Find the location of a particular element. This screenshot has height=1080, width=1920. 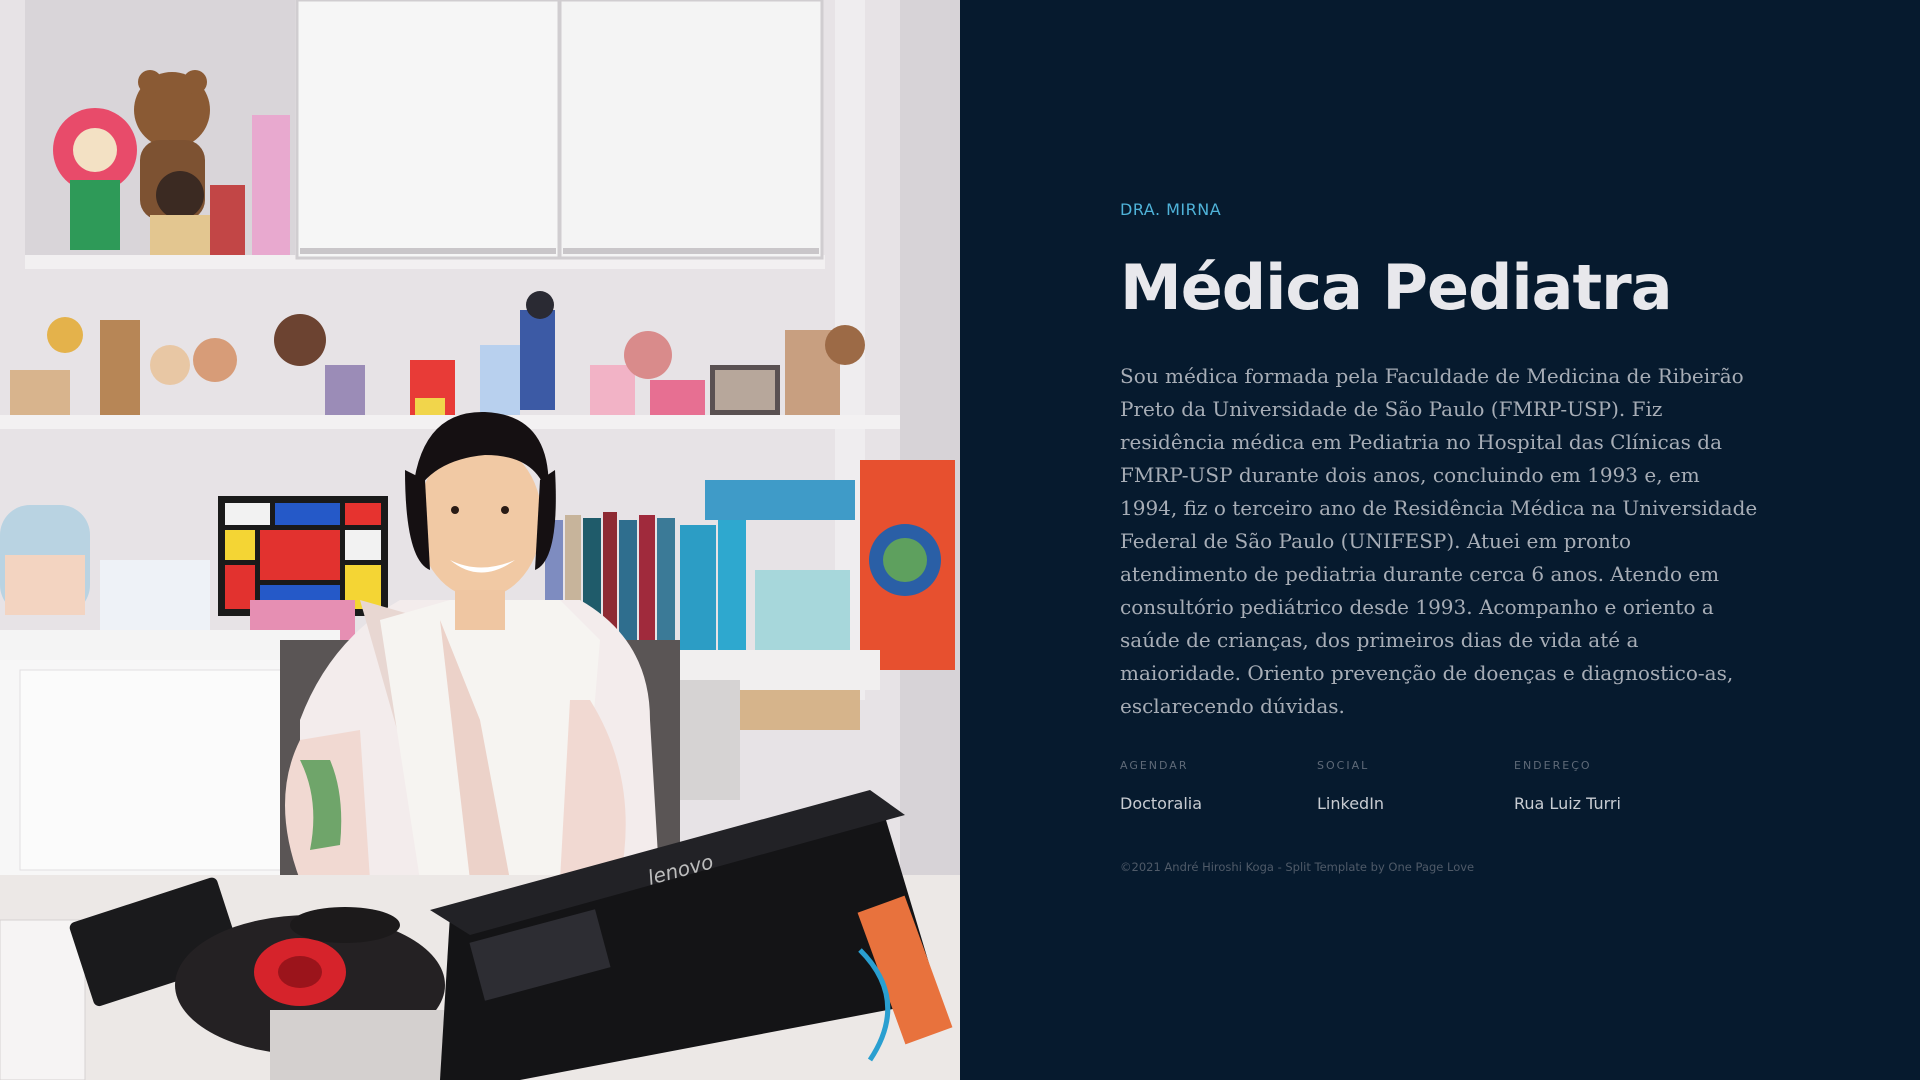

info-column-social: SOCIAL LinkedIn is located at coordinates (1415, 786).